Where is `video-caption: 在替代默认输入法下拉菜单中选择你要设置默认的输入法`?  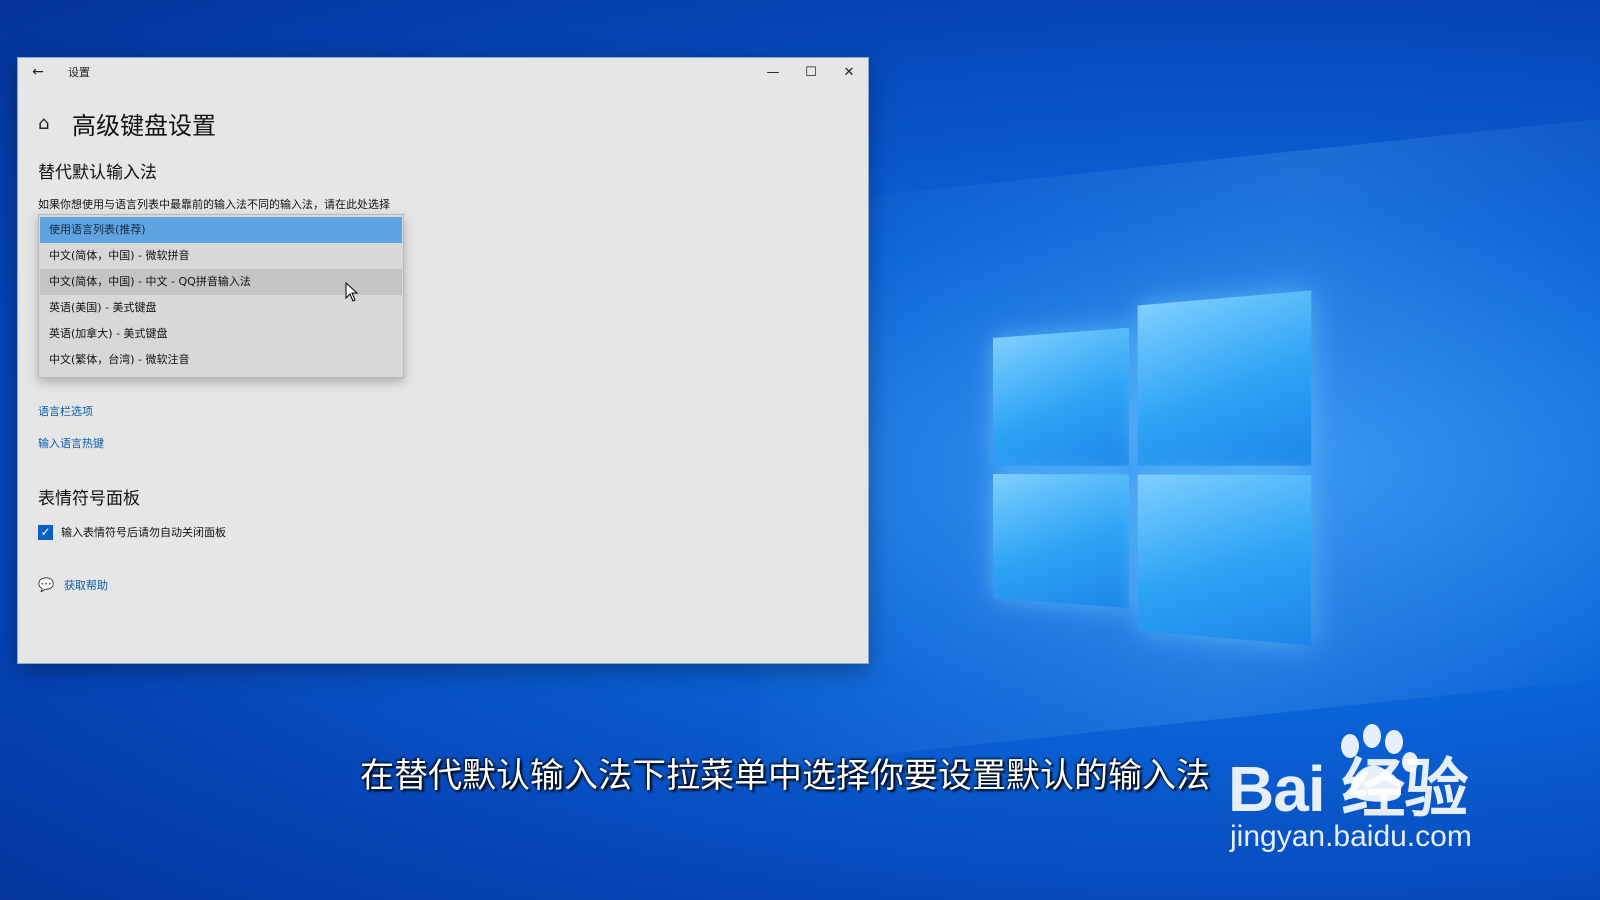 video-caption: 在替代默认输入法下拉菜单中选择你要设置默认的输入法 is located at coordinates (785, 776).